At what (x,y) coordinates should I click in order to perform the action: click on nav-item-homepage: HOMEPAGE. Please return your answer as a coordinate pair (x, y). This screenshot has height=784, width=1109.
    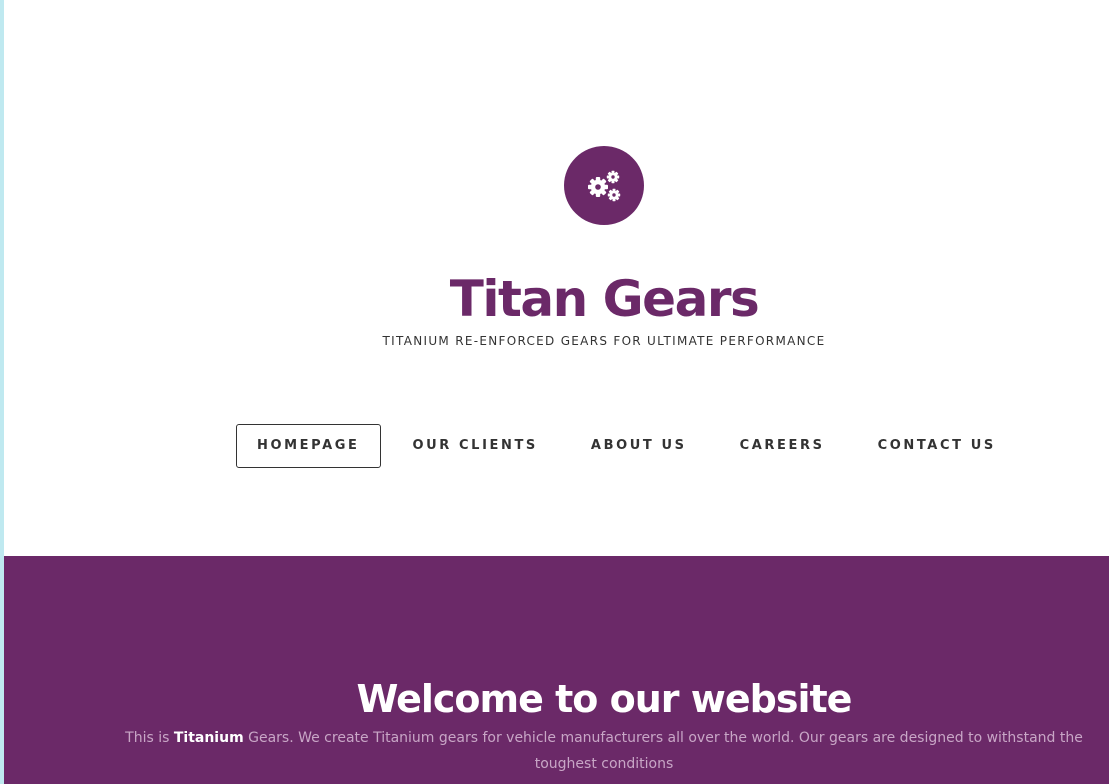
    Looking at the image, I should click on (308, 446).